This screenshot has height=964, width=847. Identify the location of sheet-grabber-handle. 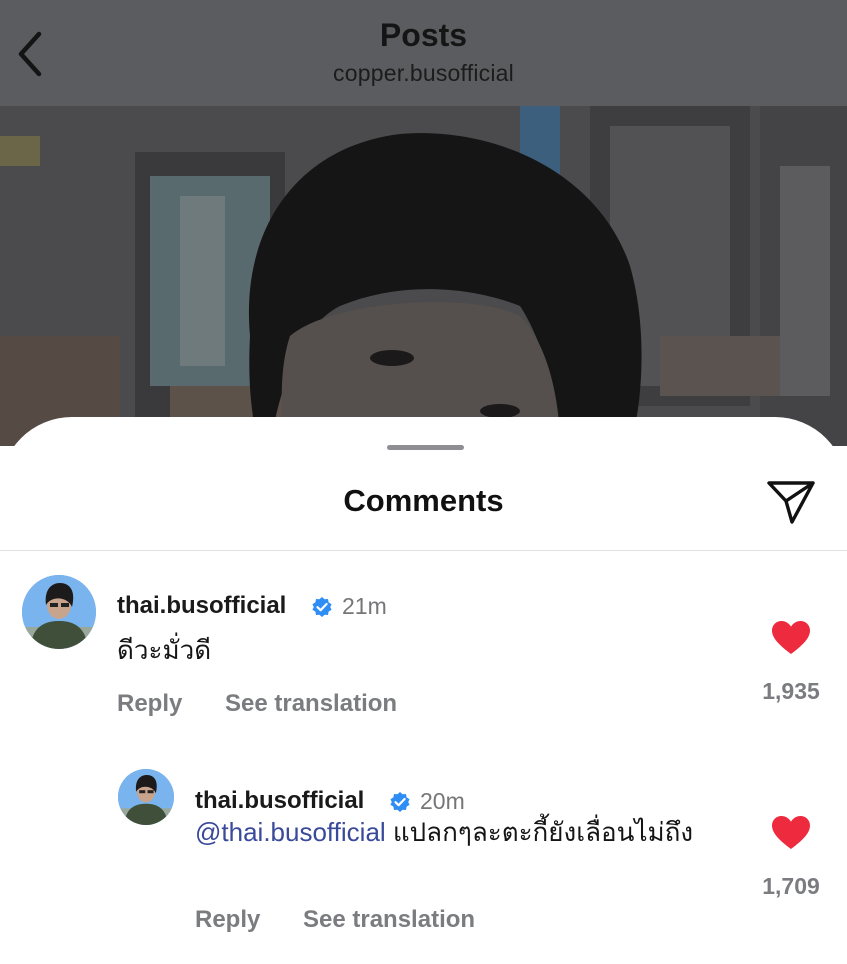
(425, 447).